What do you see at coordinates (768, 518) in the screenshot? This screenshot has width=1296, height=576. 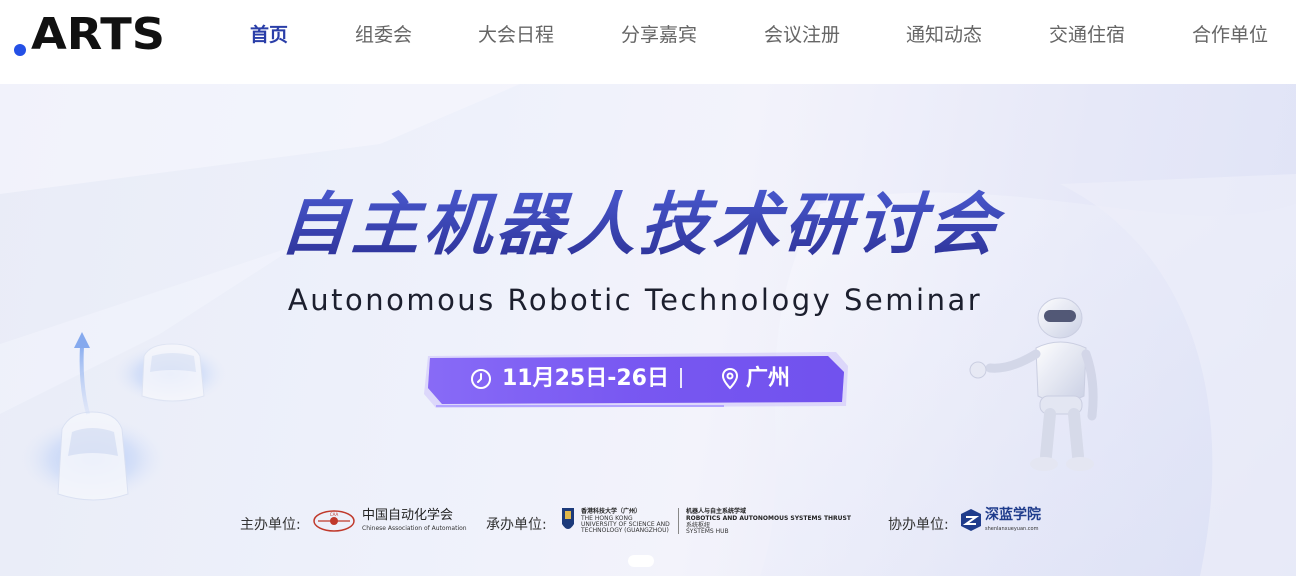 I see `thrust-name-en: ROBOTICS AND AUTONOMOUS SYSTEMS THRUST` at bounding box center [768, 518].